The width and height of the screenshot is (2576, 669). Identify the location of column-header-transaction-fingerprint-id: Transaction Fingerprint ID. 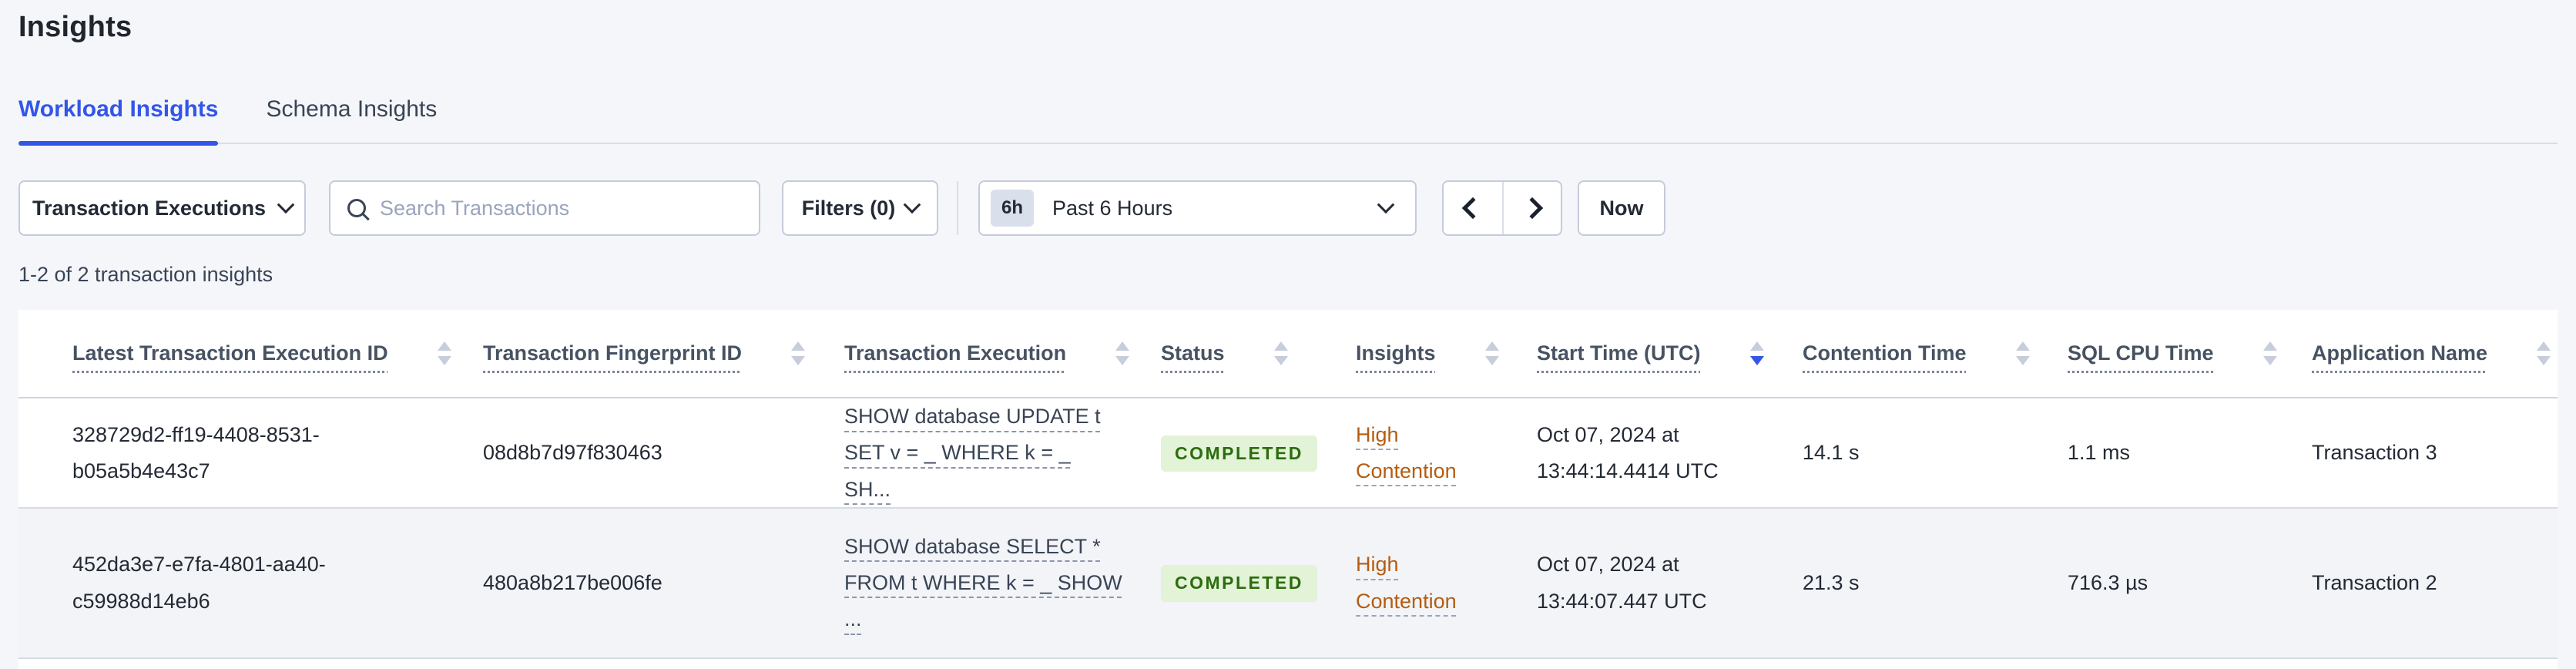
(663, 353).